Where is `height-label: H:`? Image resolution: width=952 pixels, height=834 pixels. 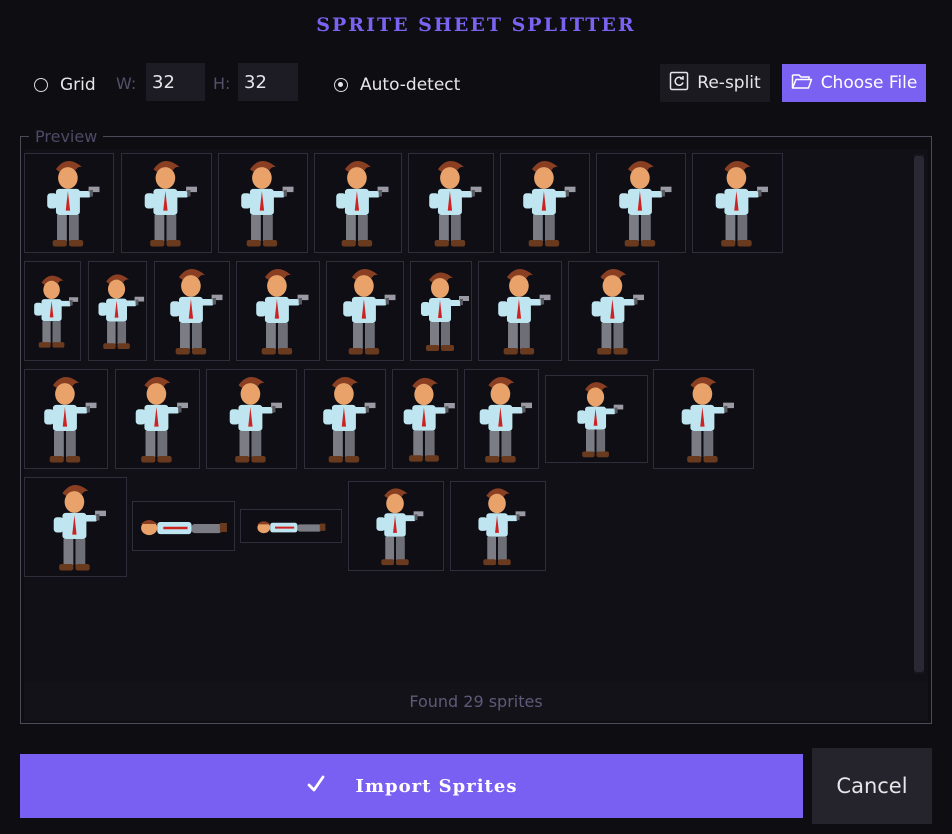 height-label: H: is located at coordinates (222, 83).